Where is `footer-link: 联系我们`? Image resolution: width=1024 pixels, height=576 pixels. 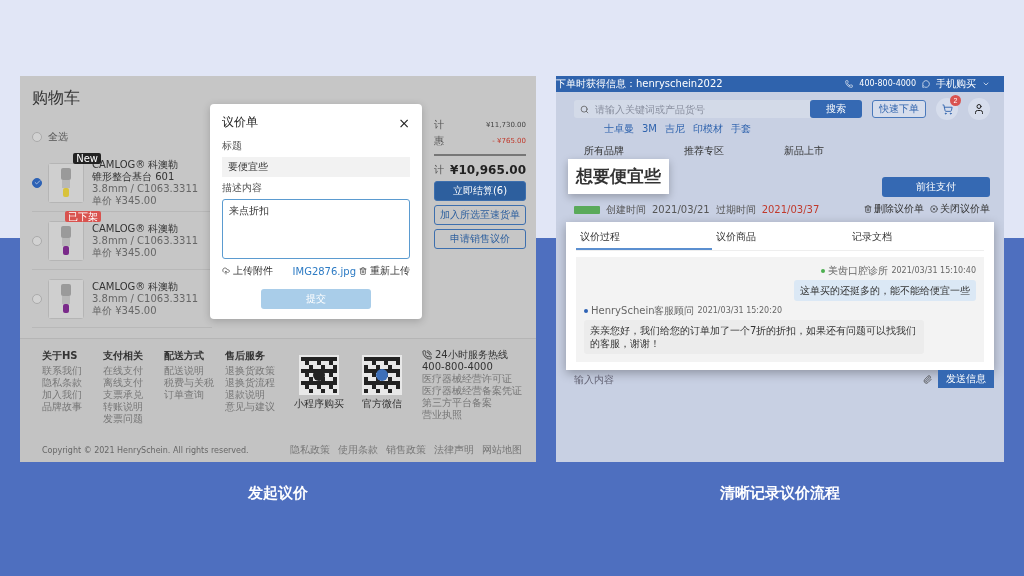 footer-link: 联系我们 is located at coordinates (67, 371).